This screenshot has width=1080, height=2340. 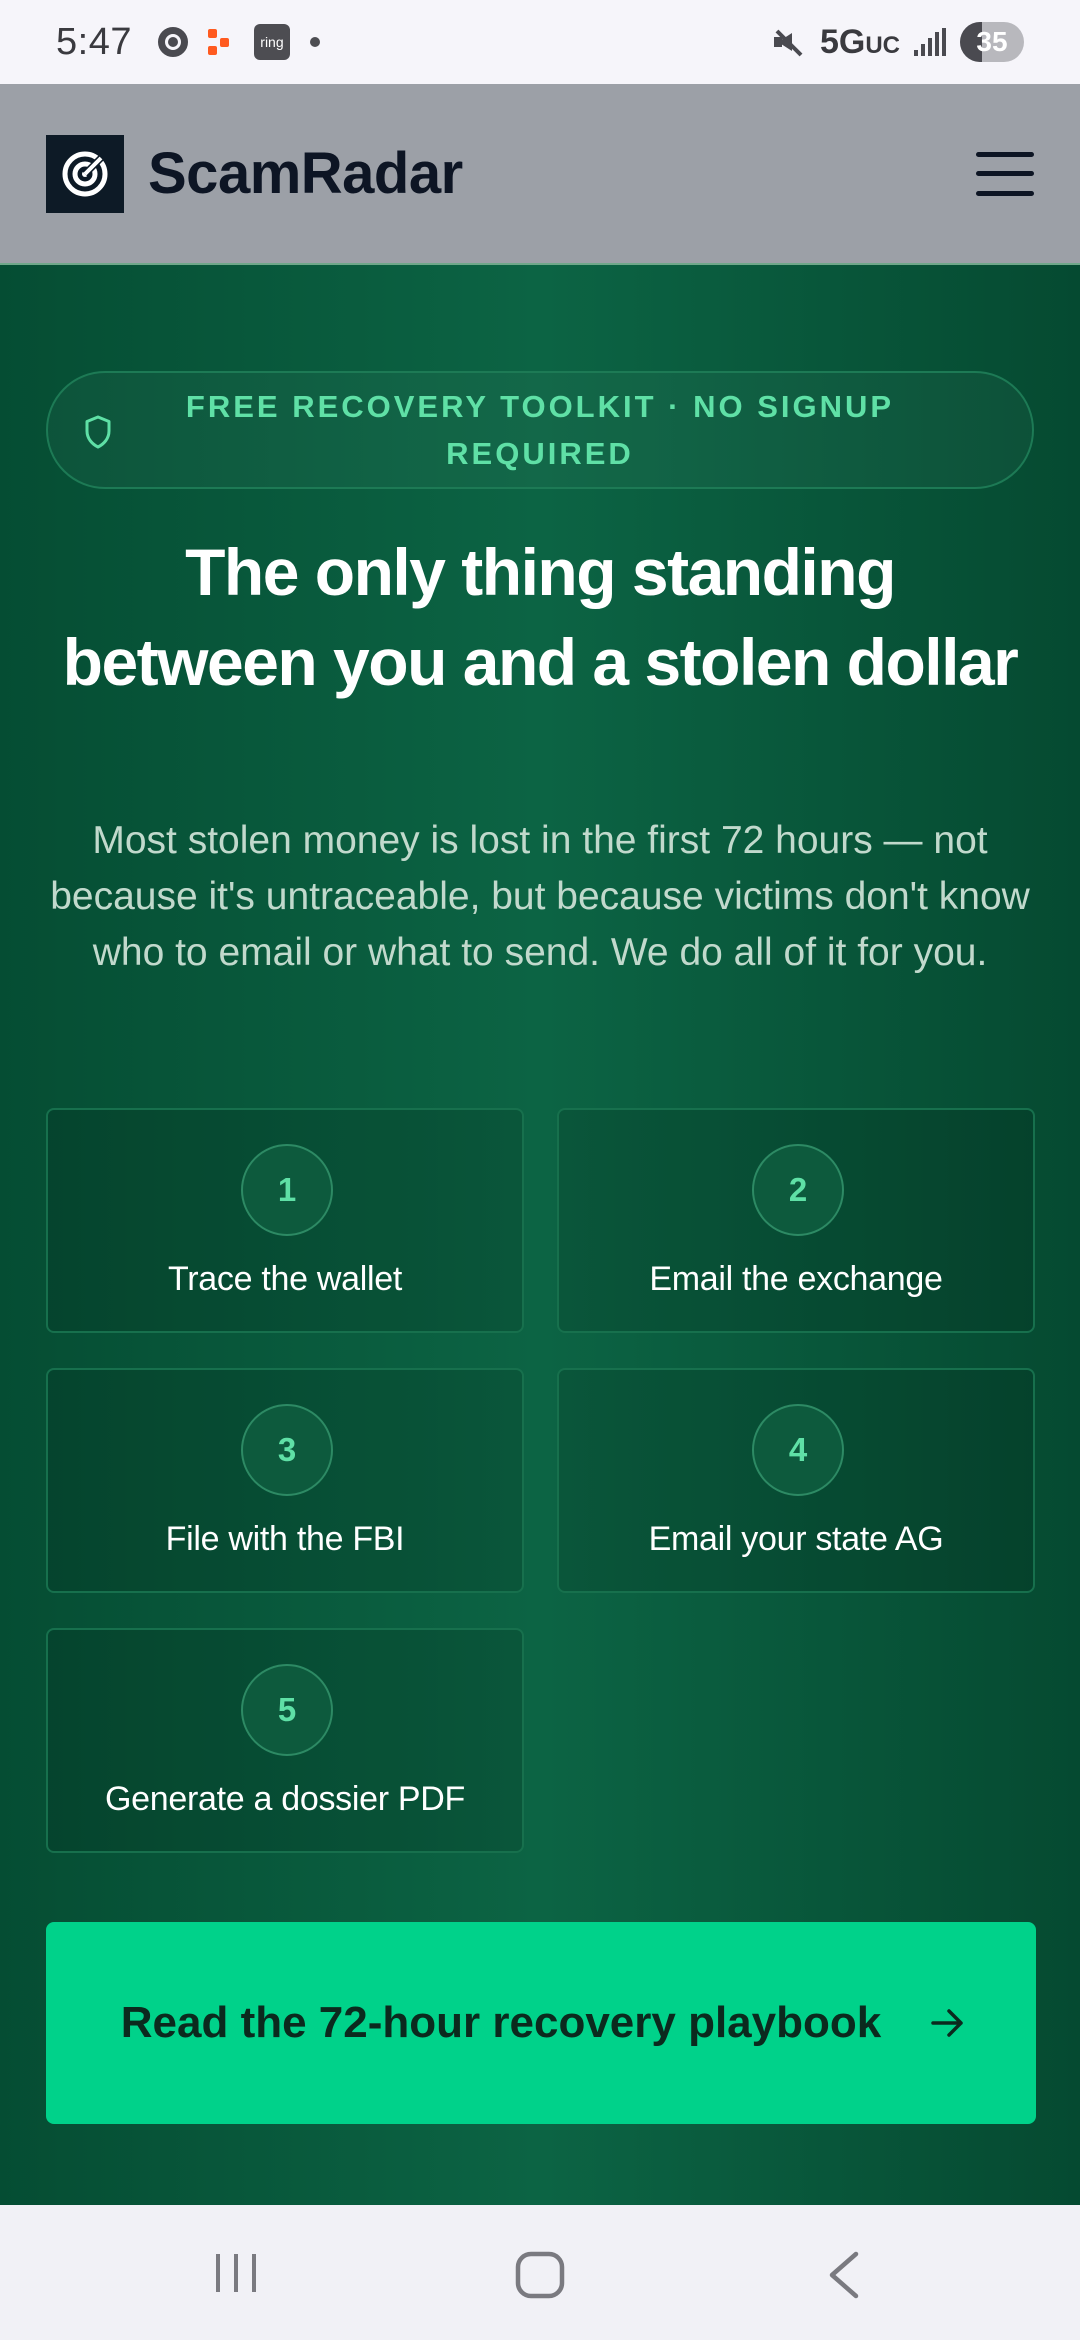 I want to click on battery-icon: 35, so click(x=992, y=42).